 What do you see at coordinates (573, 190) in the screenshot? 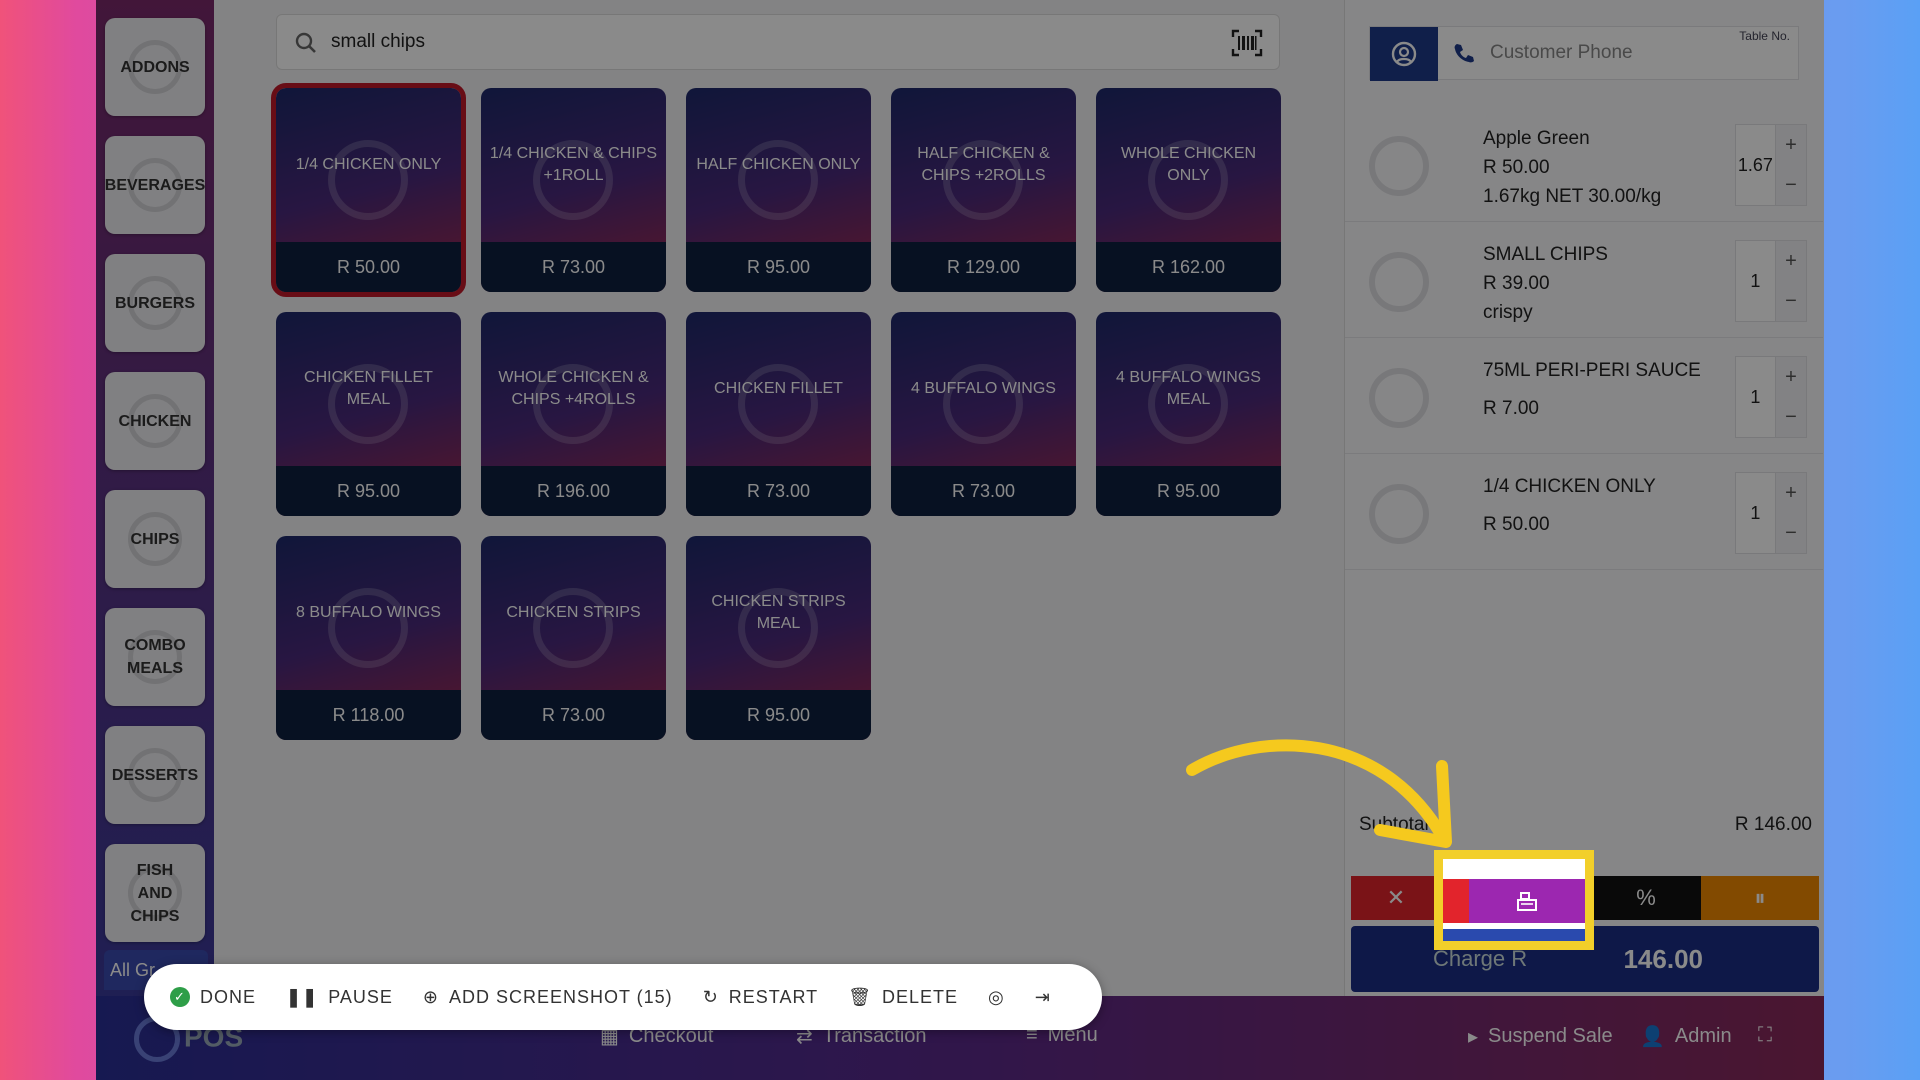
I see `product-tile: 1/4 CHICKEN & CHIPS +1ROLL R 73.00` at bounding box center [573, 190].